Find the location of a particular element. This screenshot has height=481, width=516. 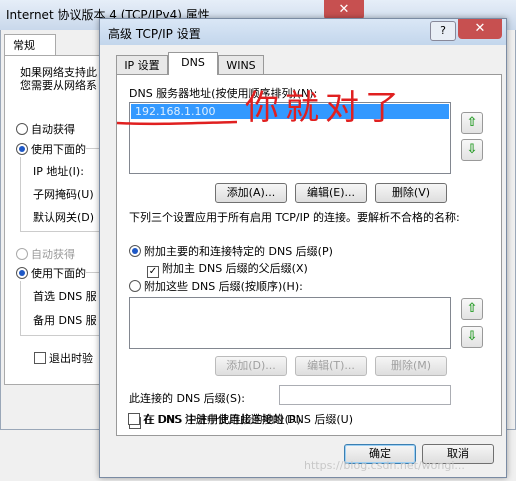

connection-suffix-label: 此连接的 DNS 后缀(S): is located at coordinates (187, 398).